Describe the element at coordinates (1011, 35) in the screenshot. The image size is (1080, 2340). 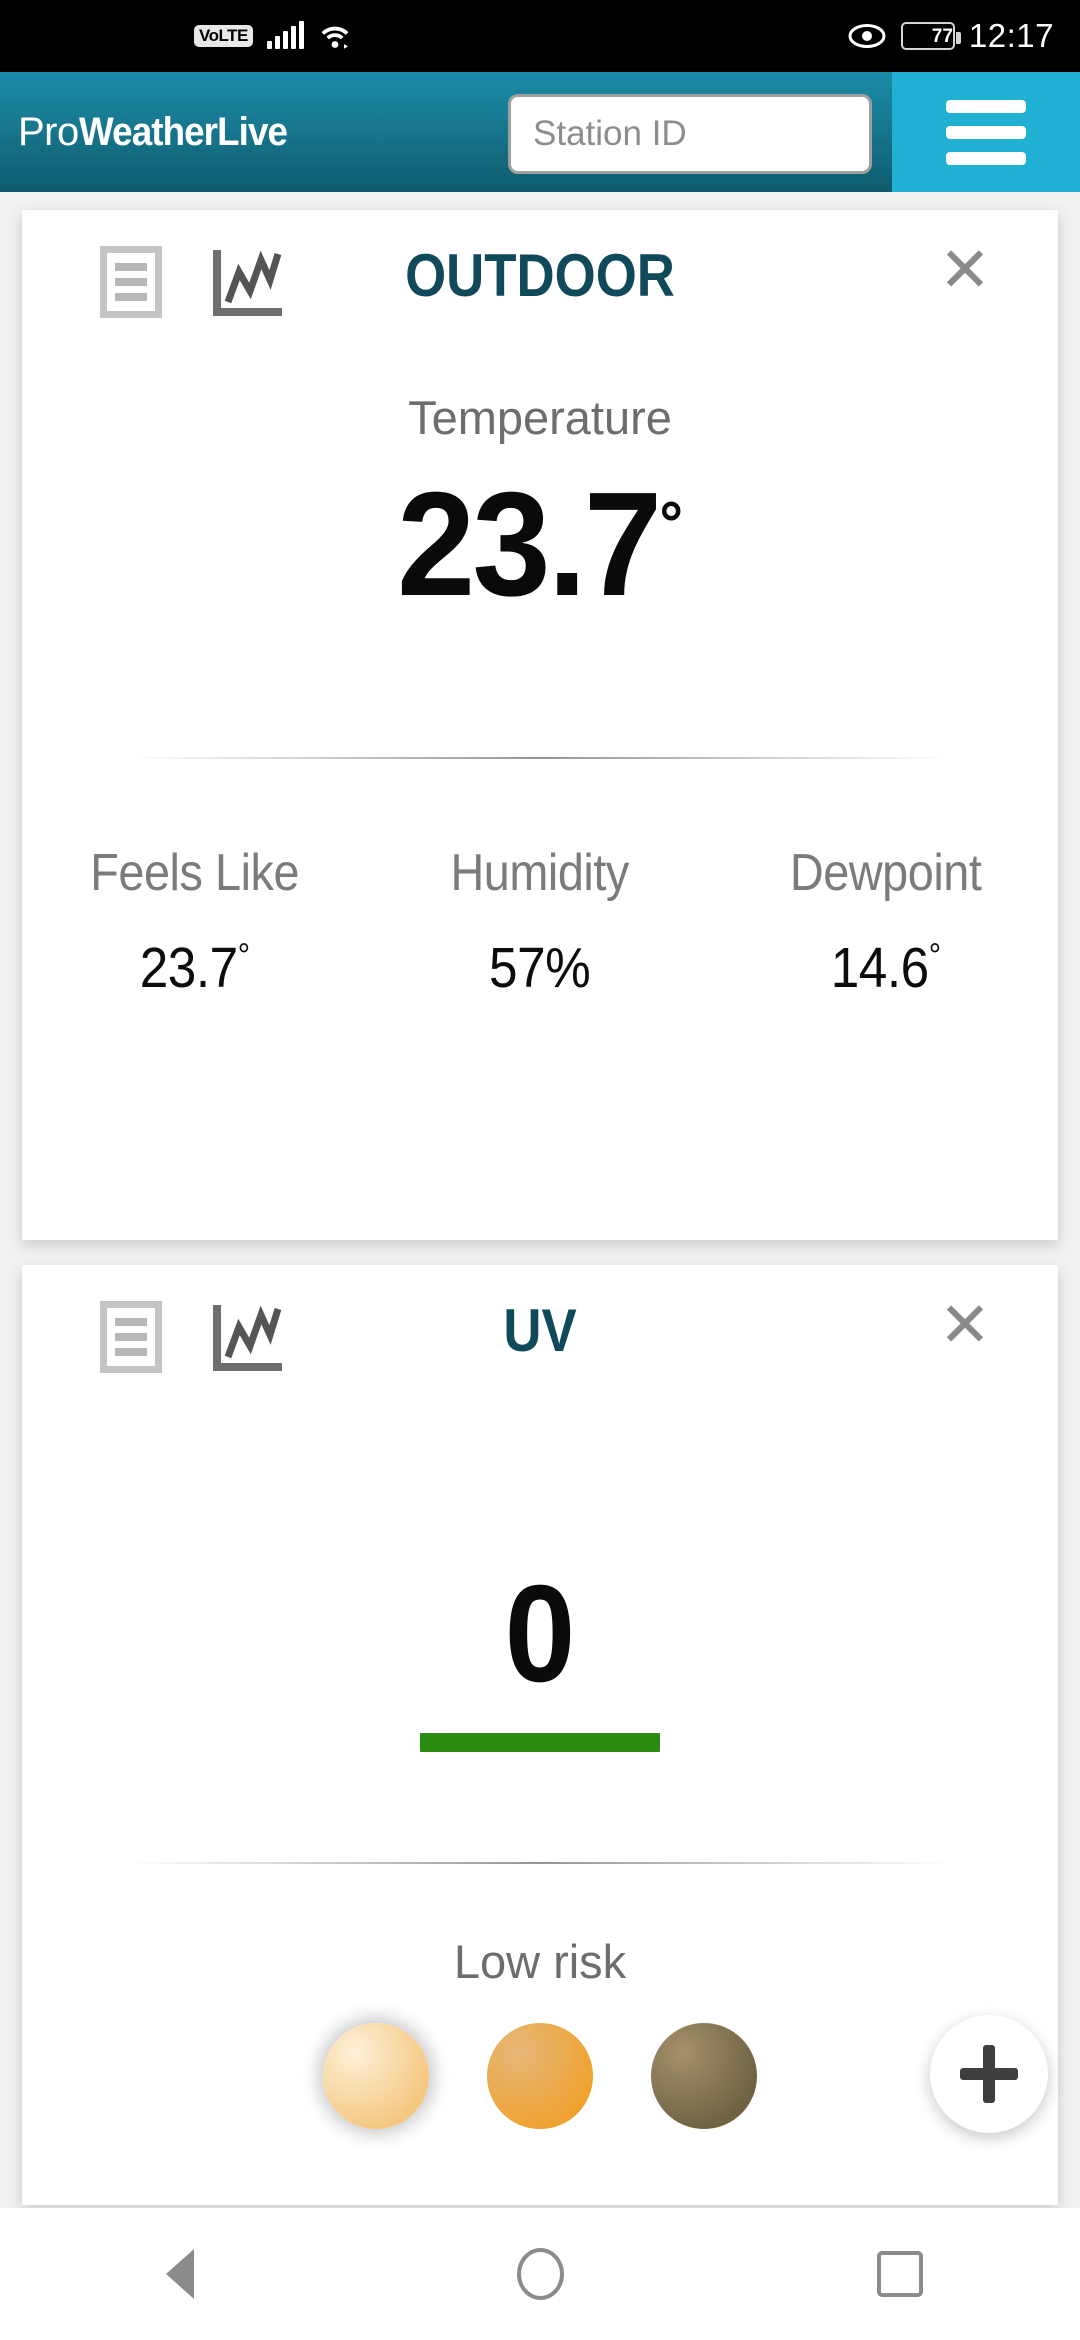
I see `clock: 12:17` at that location.